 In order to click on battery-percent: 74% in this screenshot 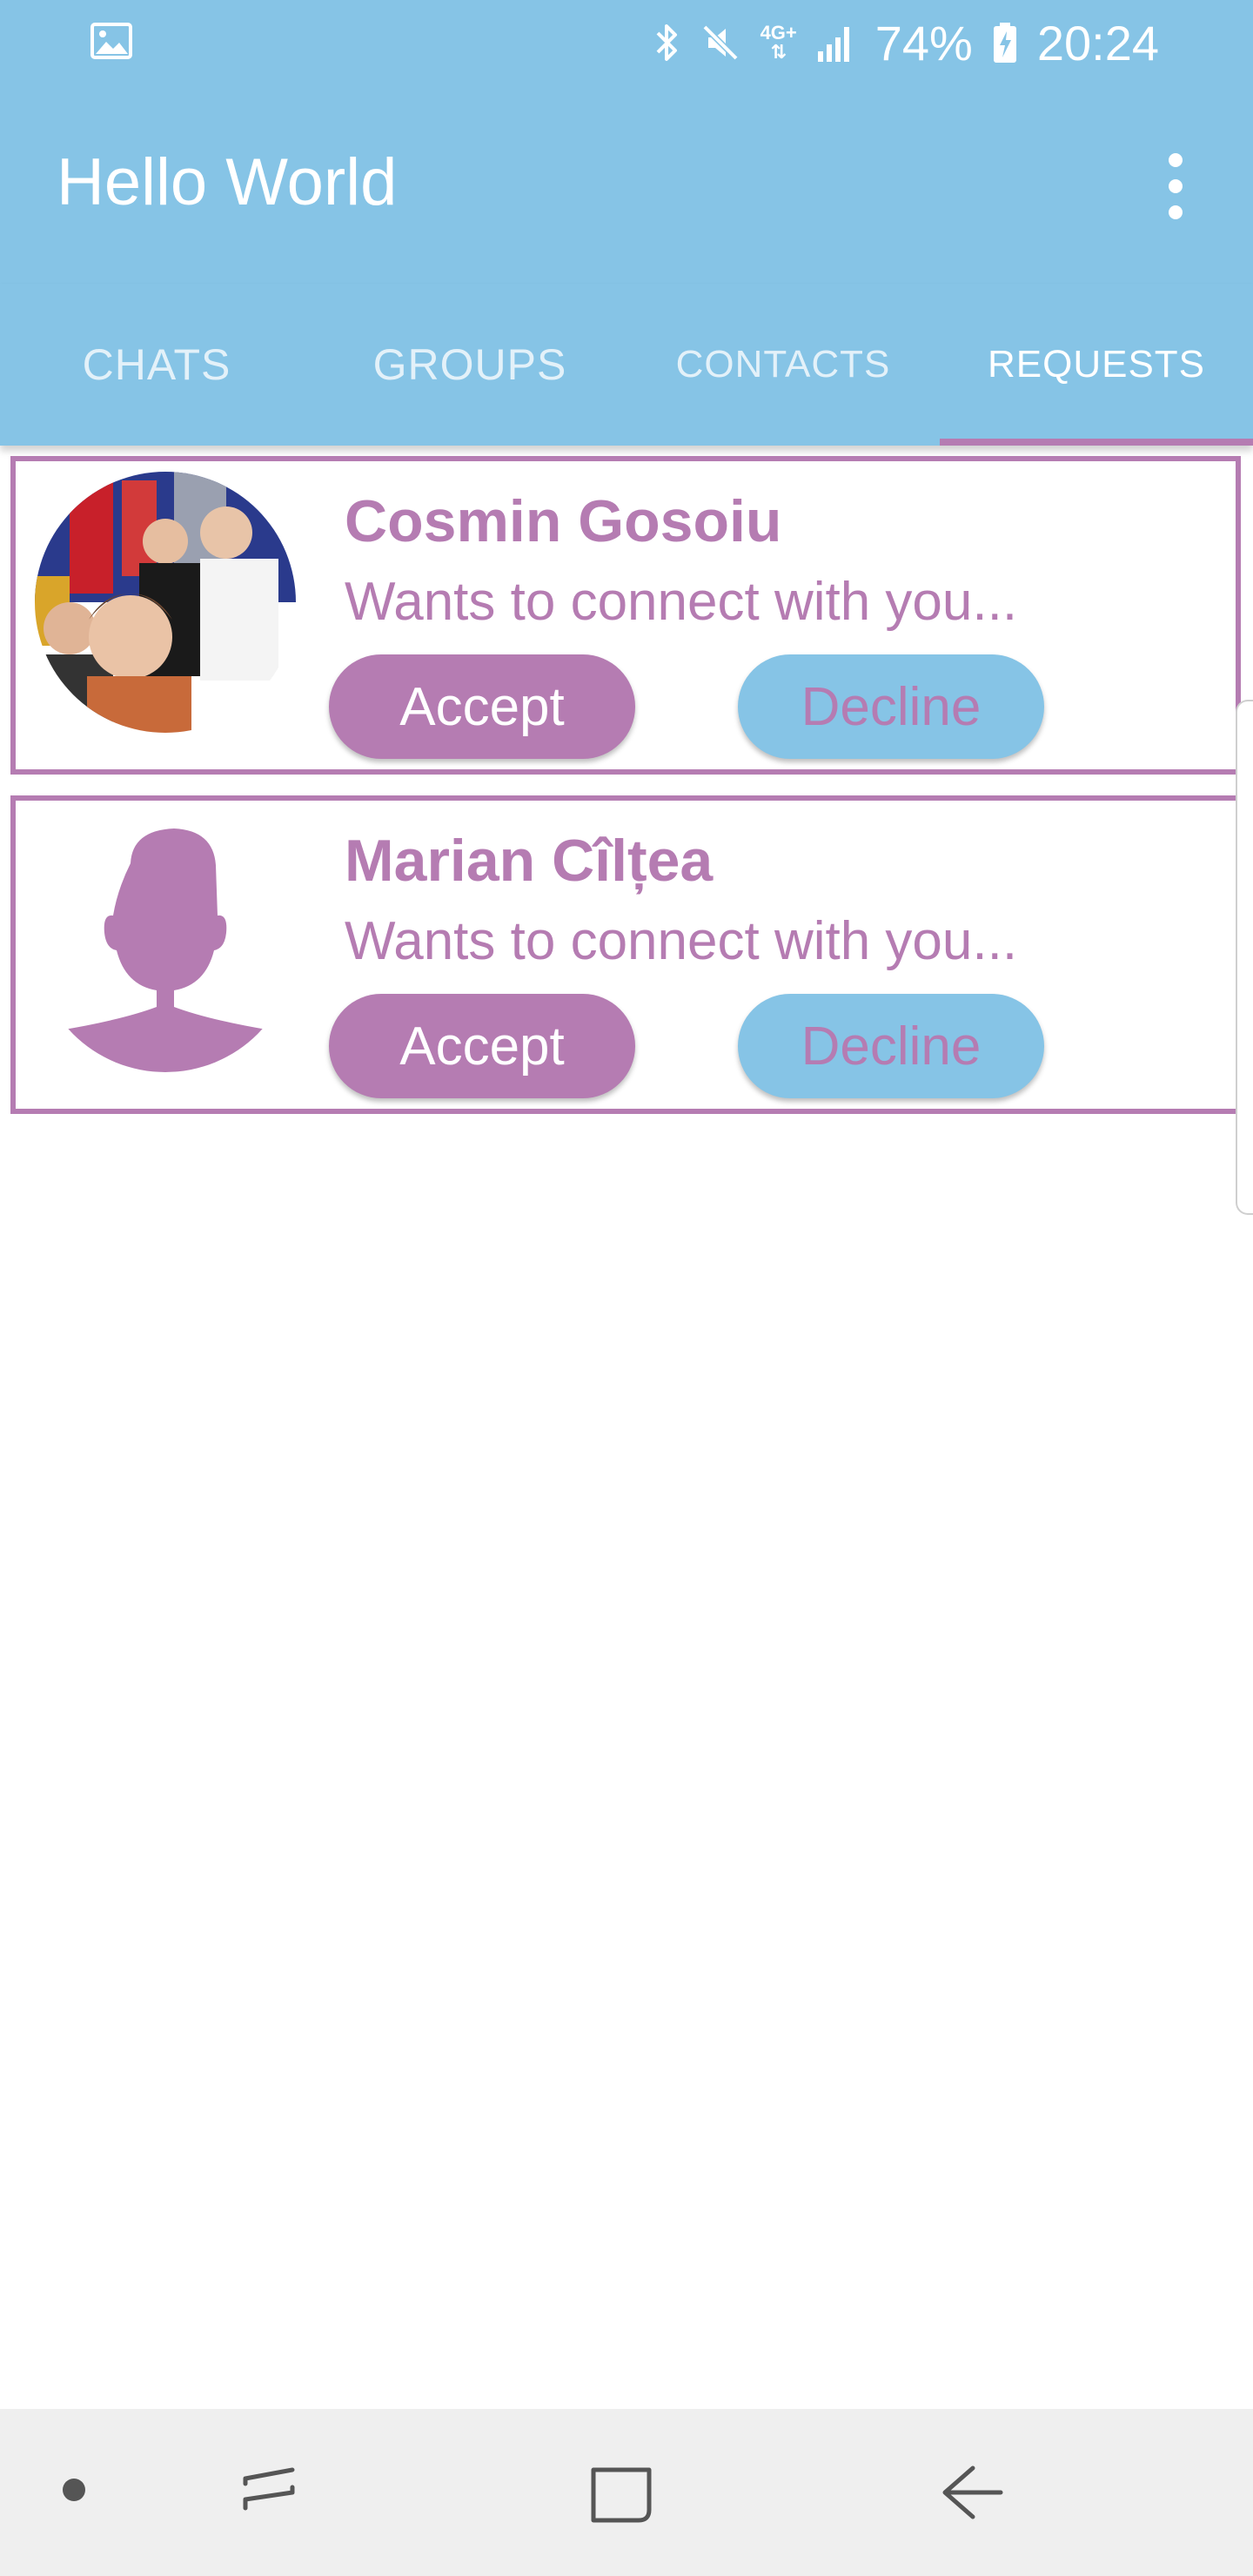, I will do `click(923, 43)`.